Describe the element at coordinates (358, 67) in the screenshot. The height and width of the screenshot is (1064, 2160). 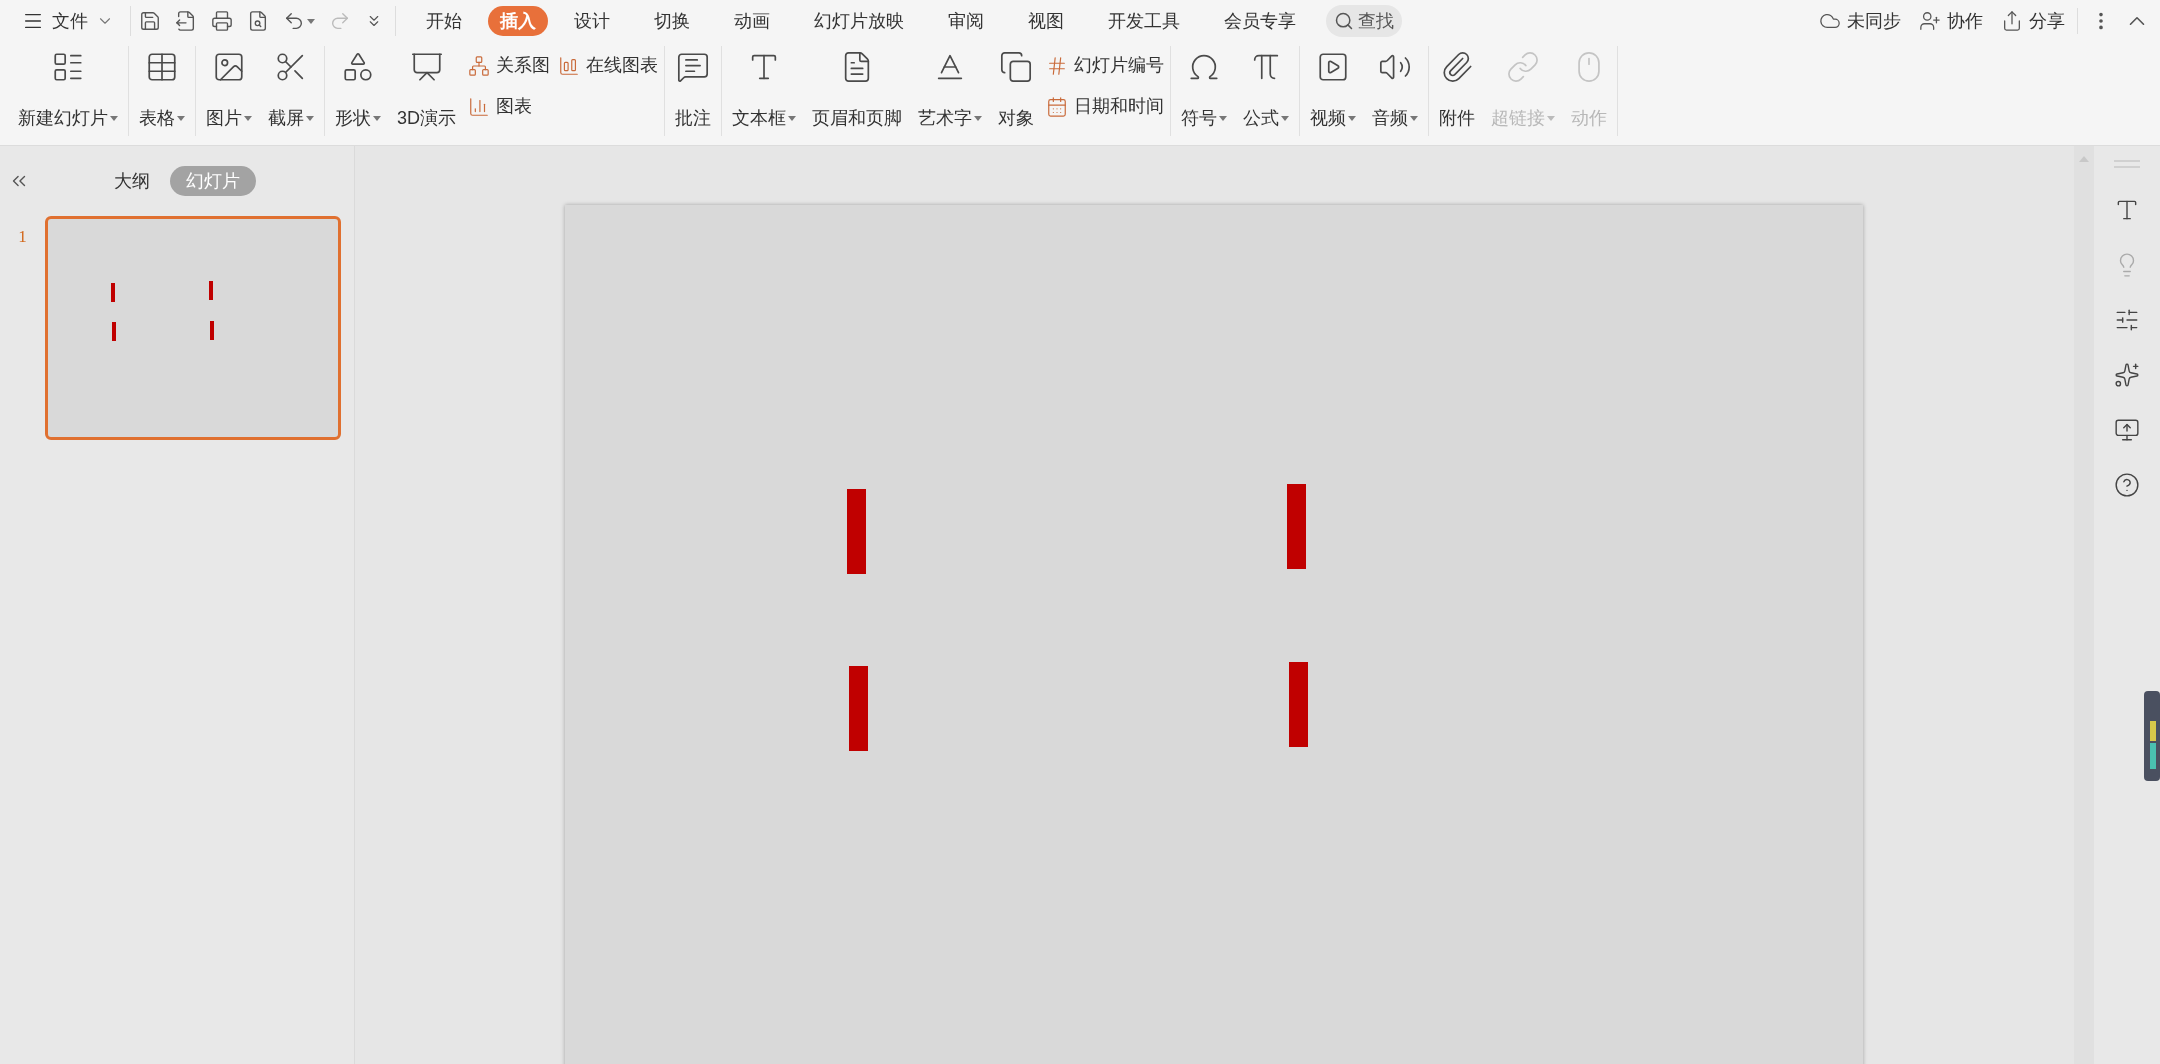
I see `shapes-icon` at that location.